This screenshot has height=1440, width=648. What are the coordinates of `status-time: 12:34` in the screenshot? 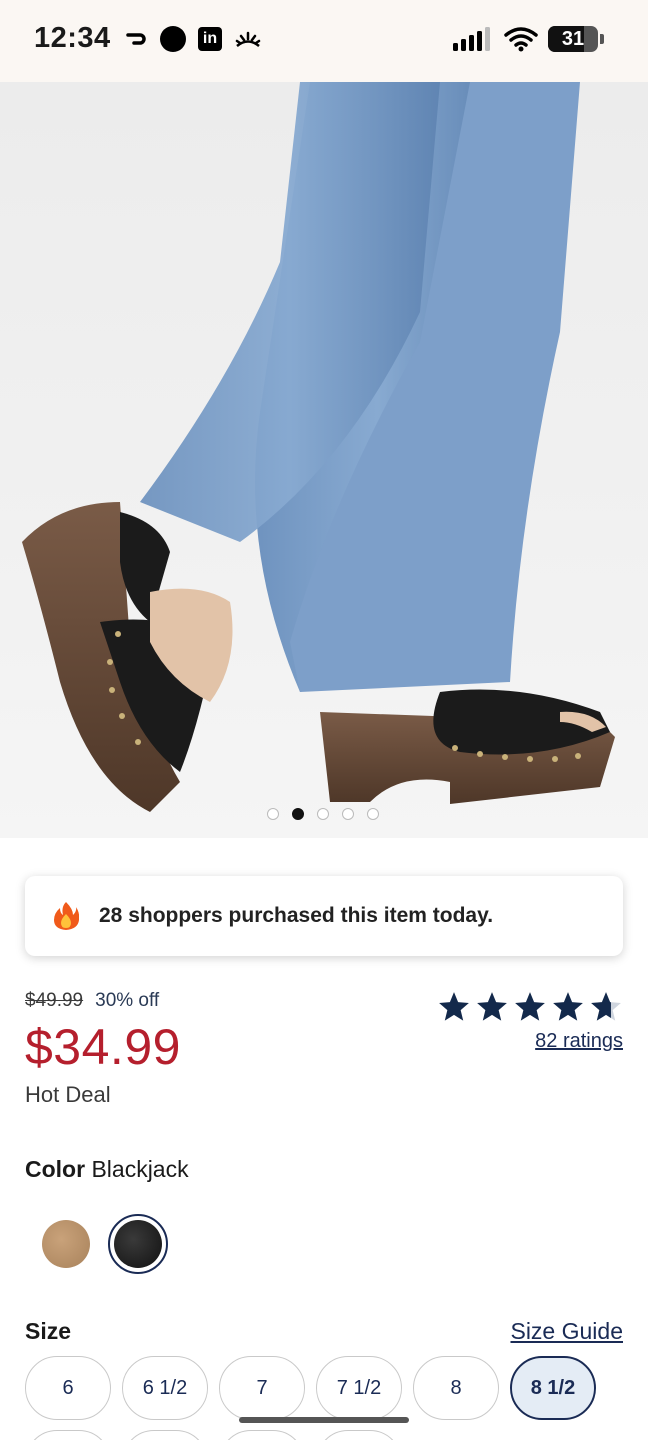 It's located at (72, 38).